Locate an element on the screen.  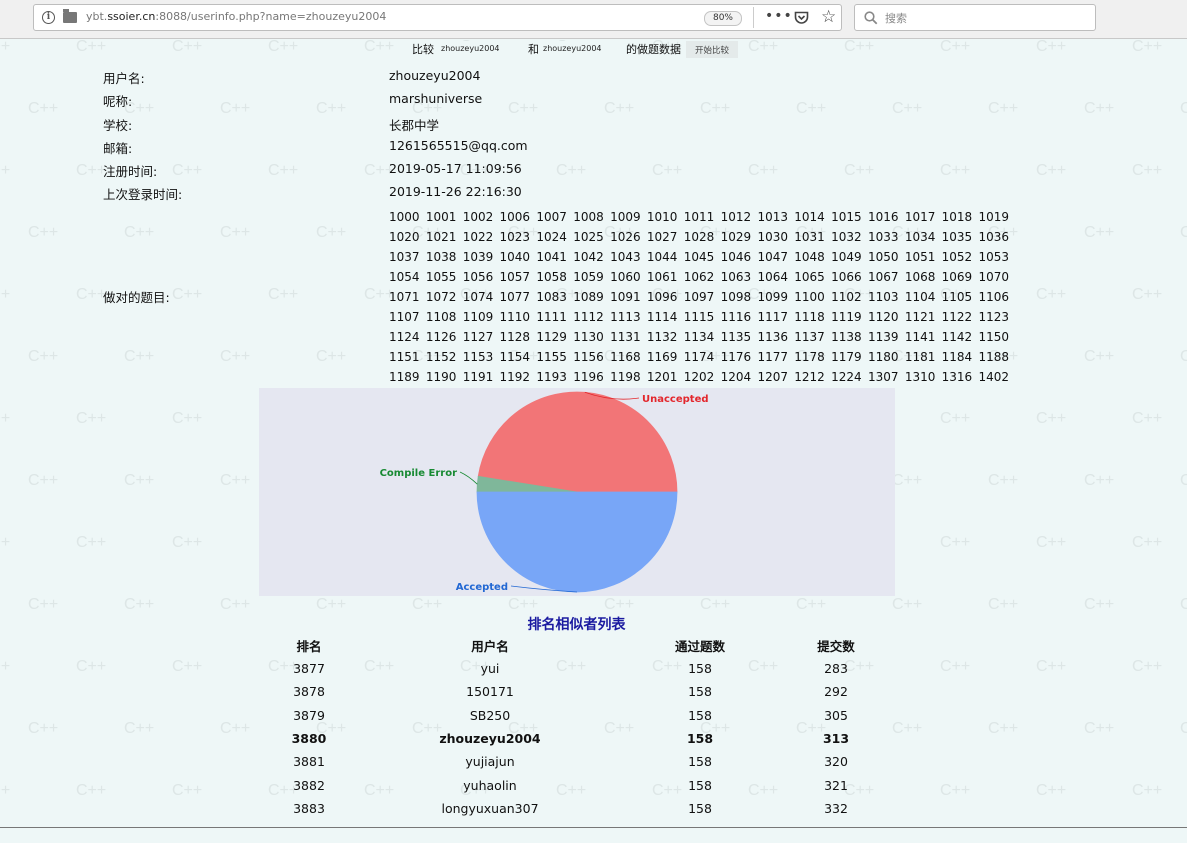
search-icon is located at coordinates (871, 18).